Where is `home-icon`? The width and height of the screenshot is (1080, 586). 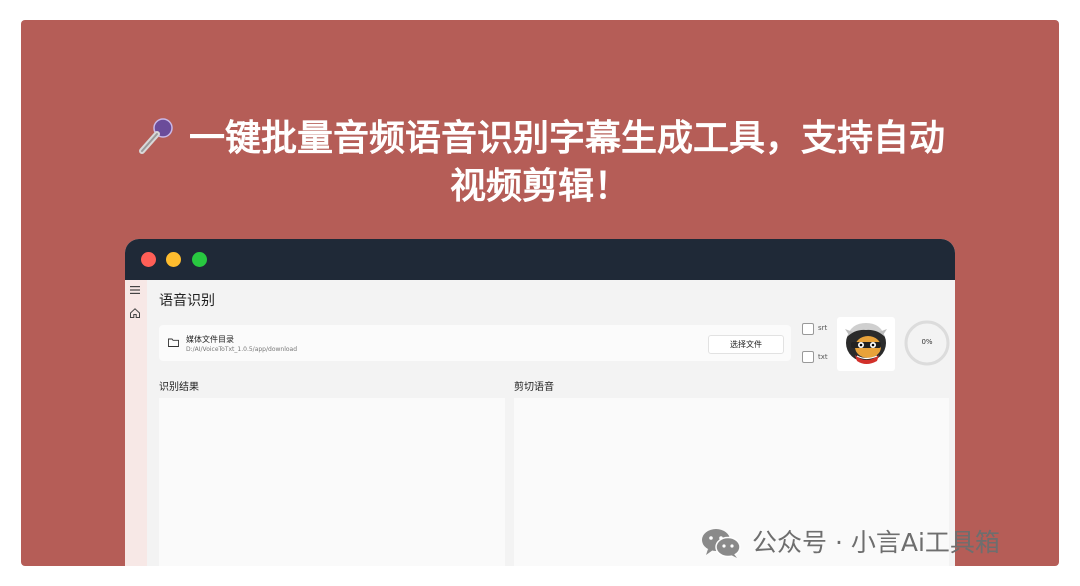 home-icon is located at coordinates (135, 313).